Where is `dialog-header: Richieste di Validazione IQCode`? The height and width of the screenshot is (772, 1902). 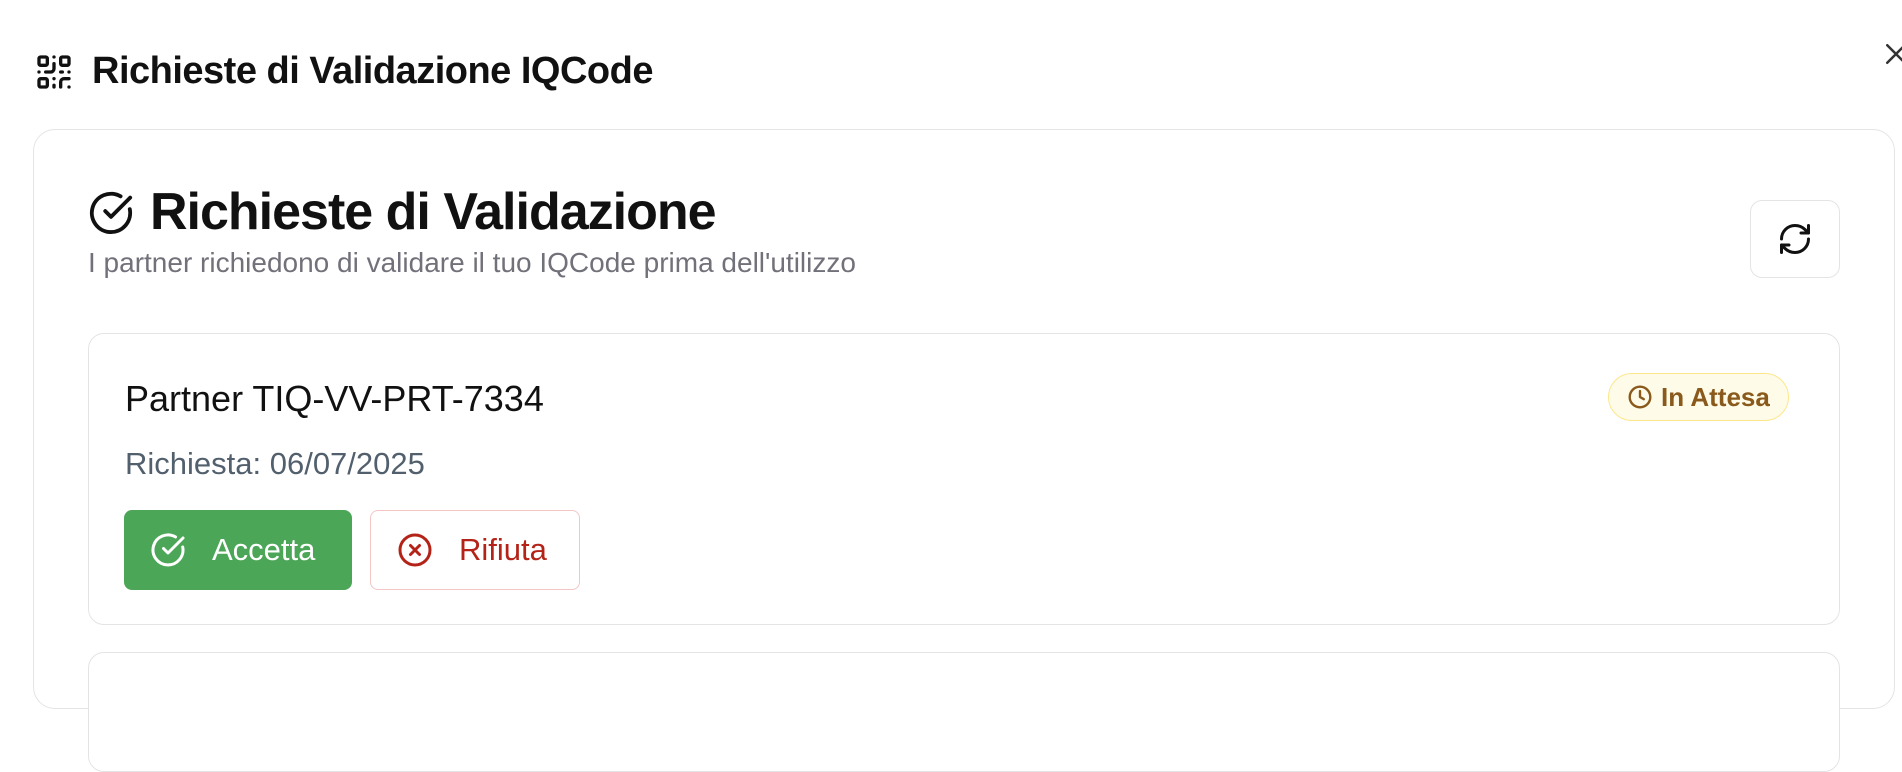
dialog-header: Richieste di Validazione IQCode is located at coordinates (343, 71).